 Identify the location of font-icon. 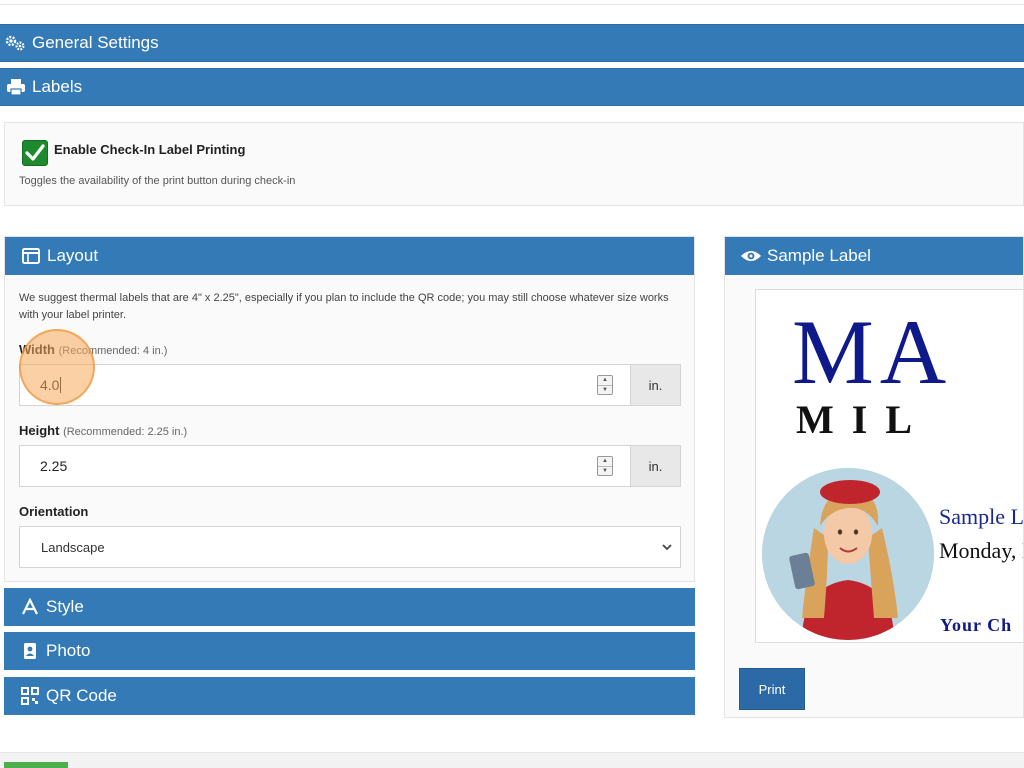
(30, 607).